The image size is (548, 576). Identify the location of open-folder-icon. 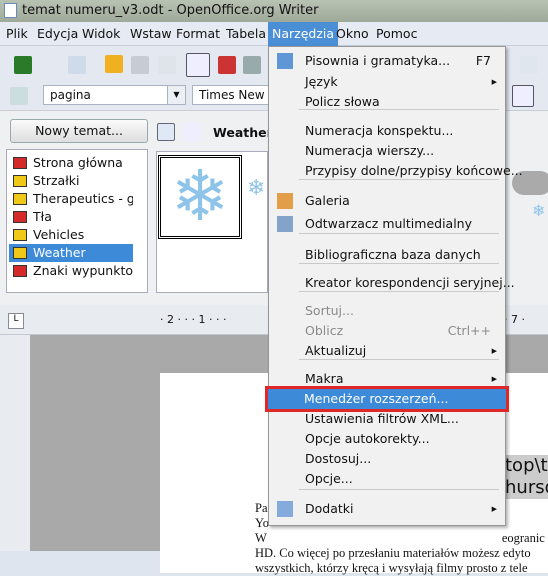
(114, 64).